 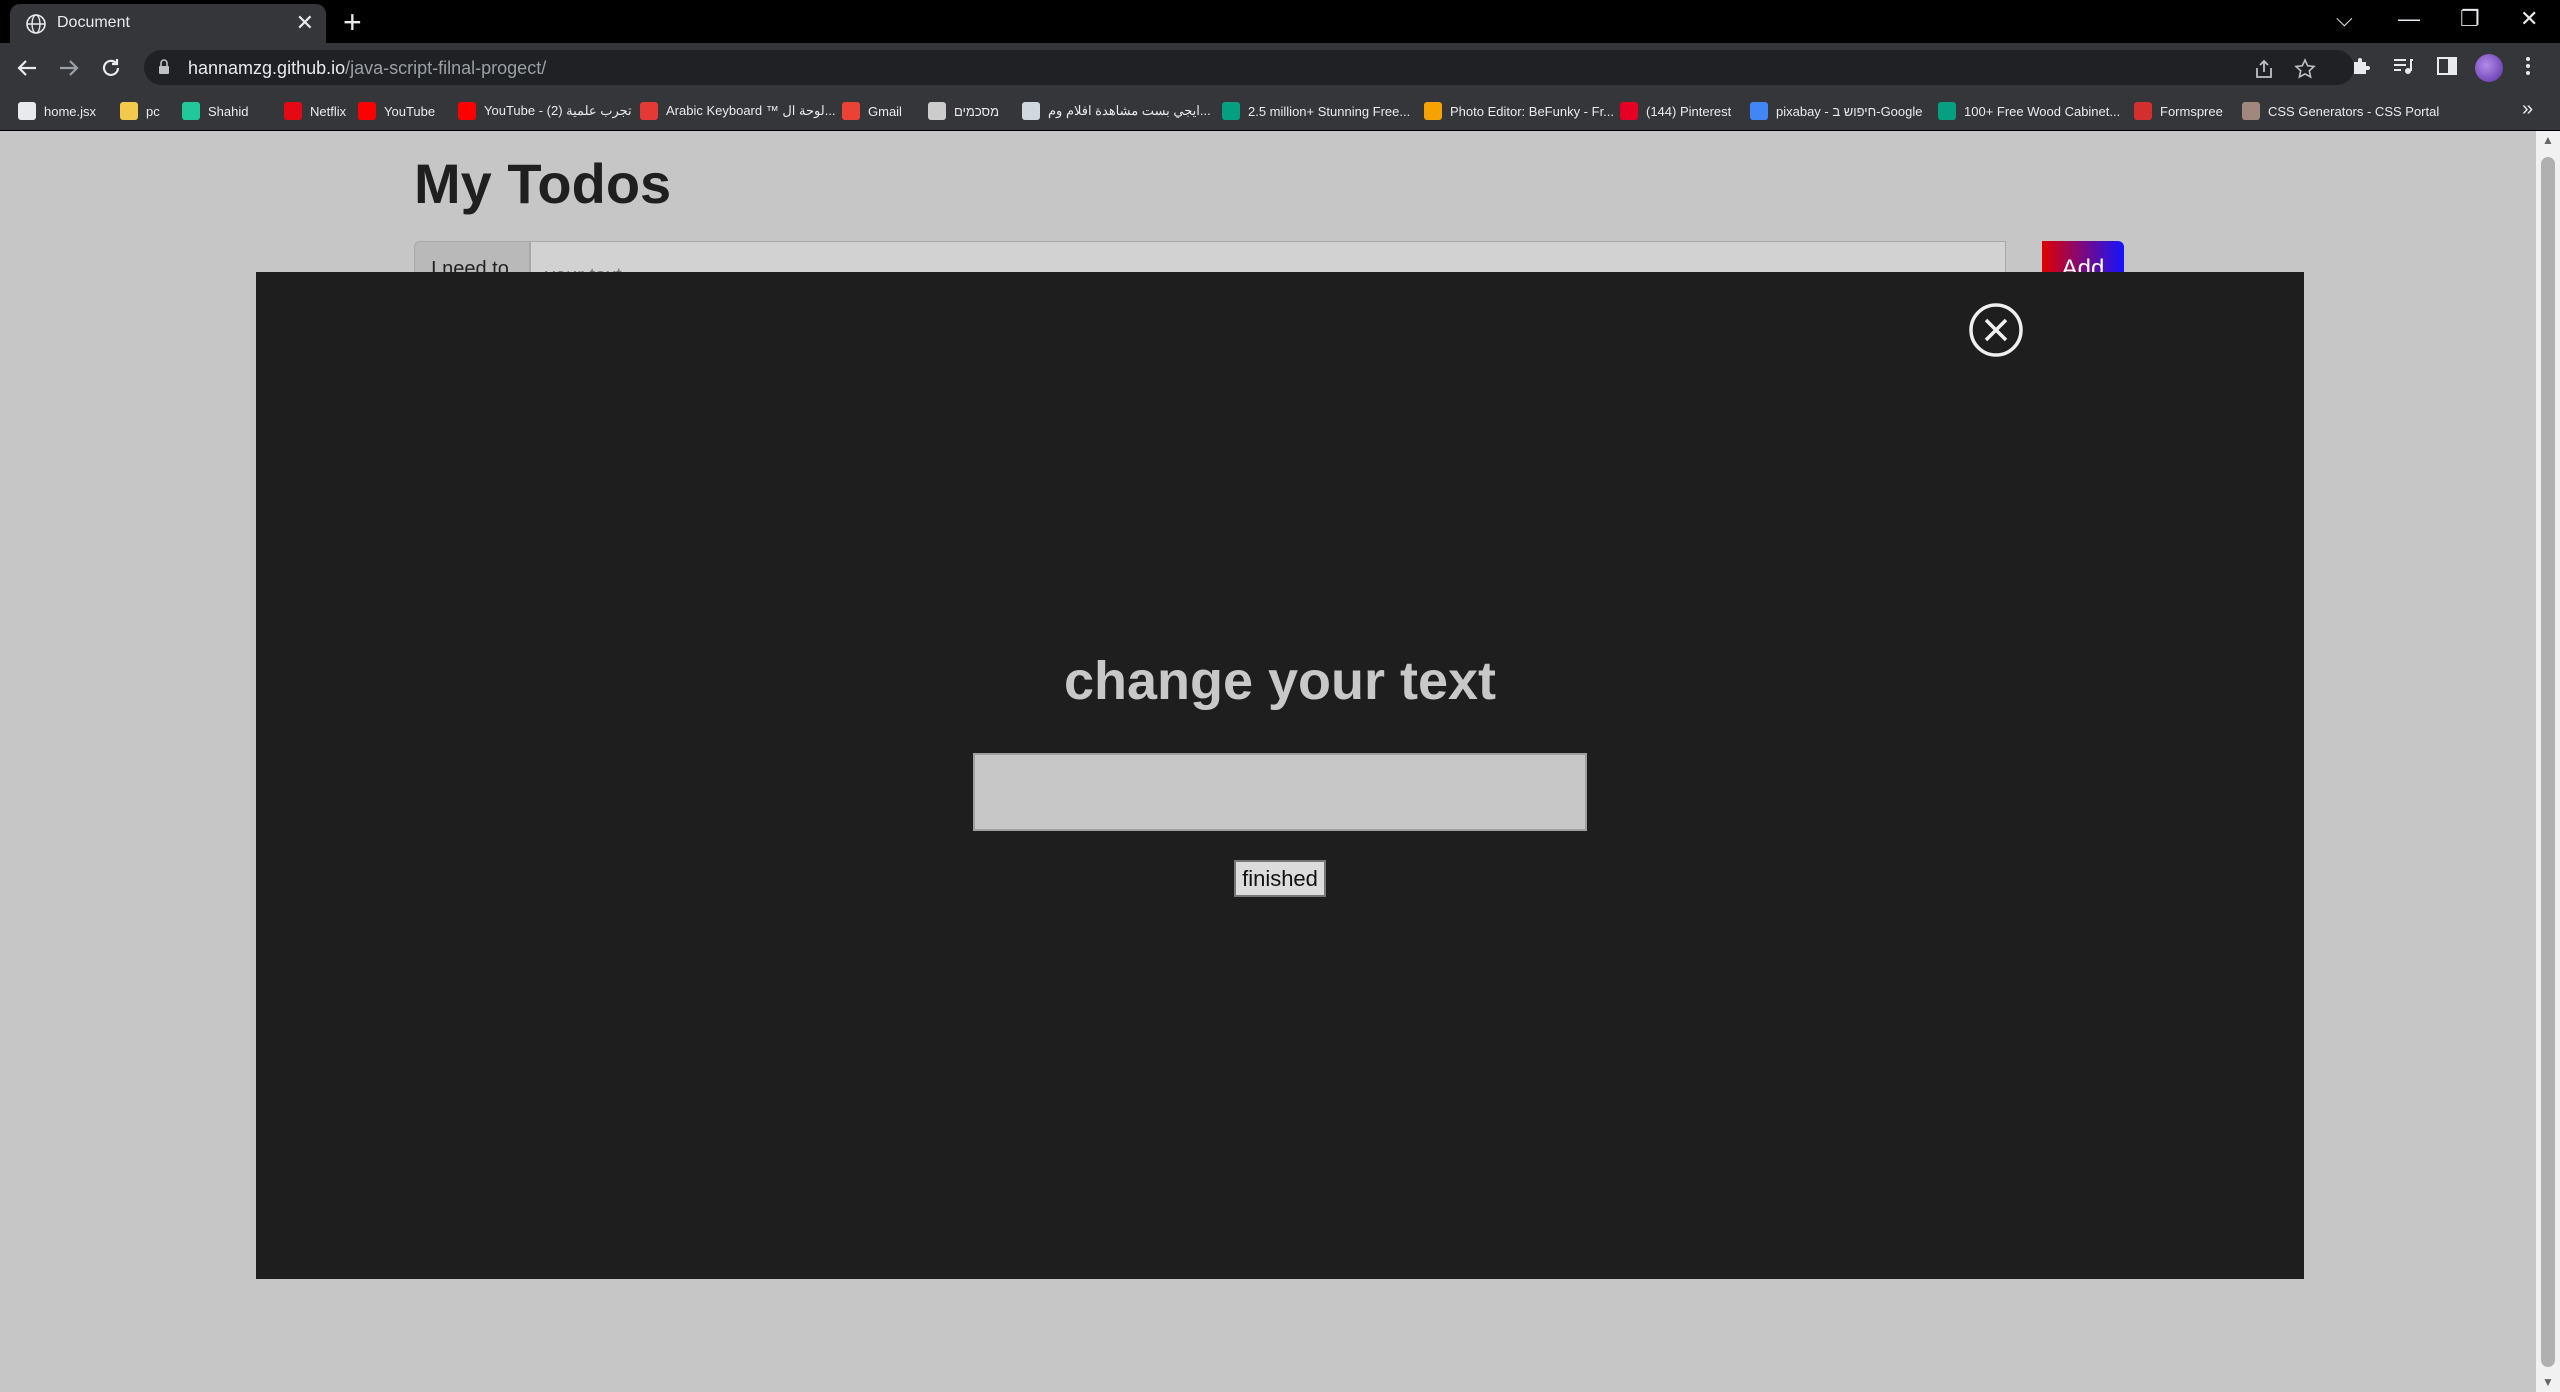 What do you see at coordinates (2548, 1382) in the screenshot?
I see `scroll-down-icon: ▼` at bounding box center [2548, 1382].